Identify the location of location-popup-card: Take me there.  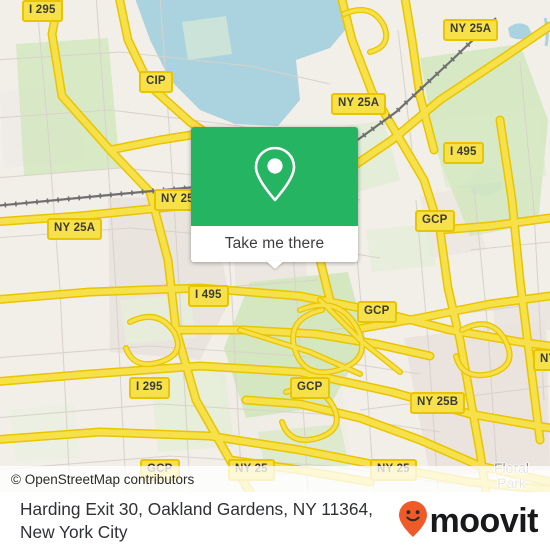
(274, 198).